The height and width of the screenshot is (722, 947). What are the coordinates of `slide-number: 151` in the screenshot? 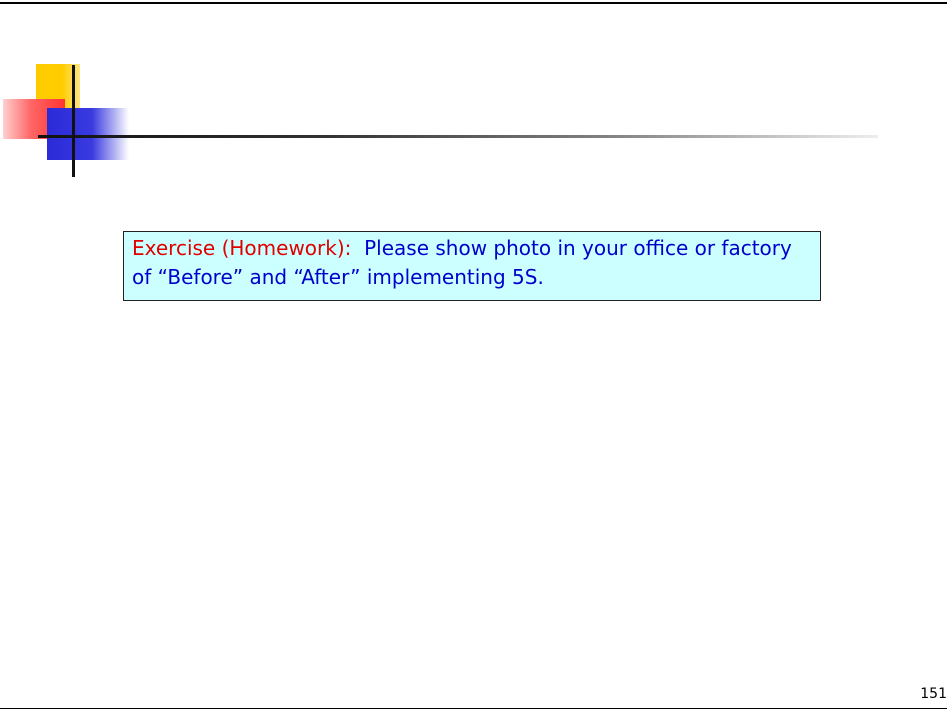 It's located at (933, 694).